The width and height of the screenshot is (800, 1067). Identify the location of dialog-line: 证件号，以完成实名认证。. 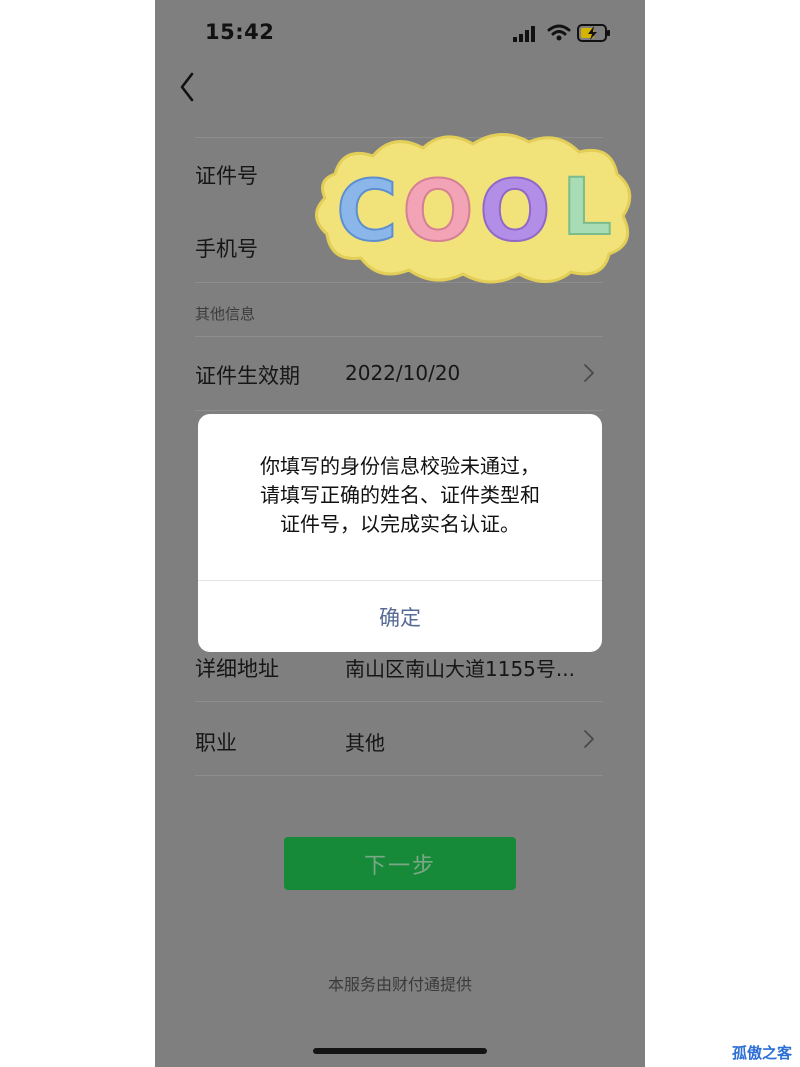
(400, 524).